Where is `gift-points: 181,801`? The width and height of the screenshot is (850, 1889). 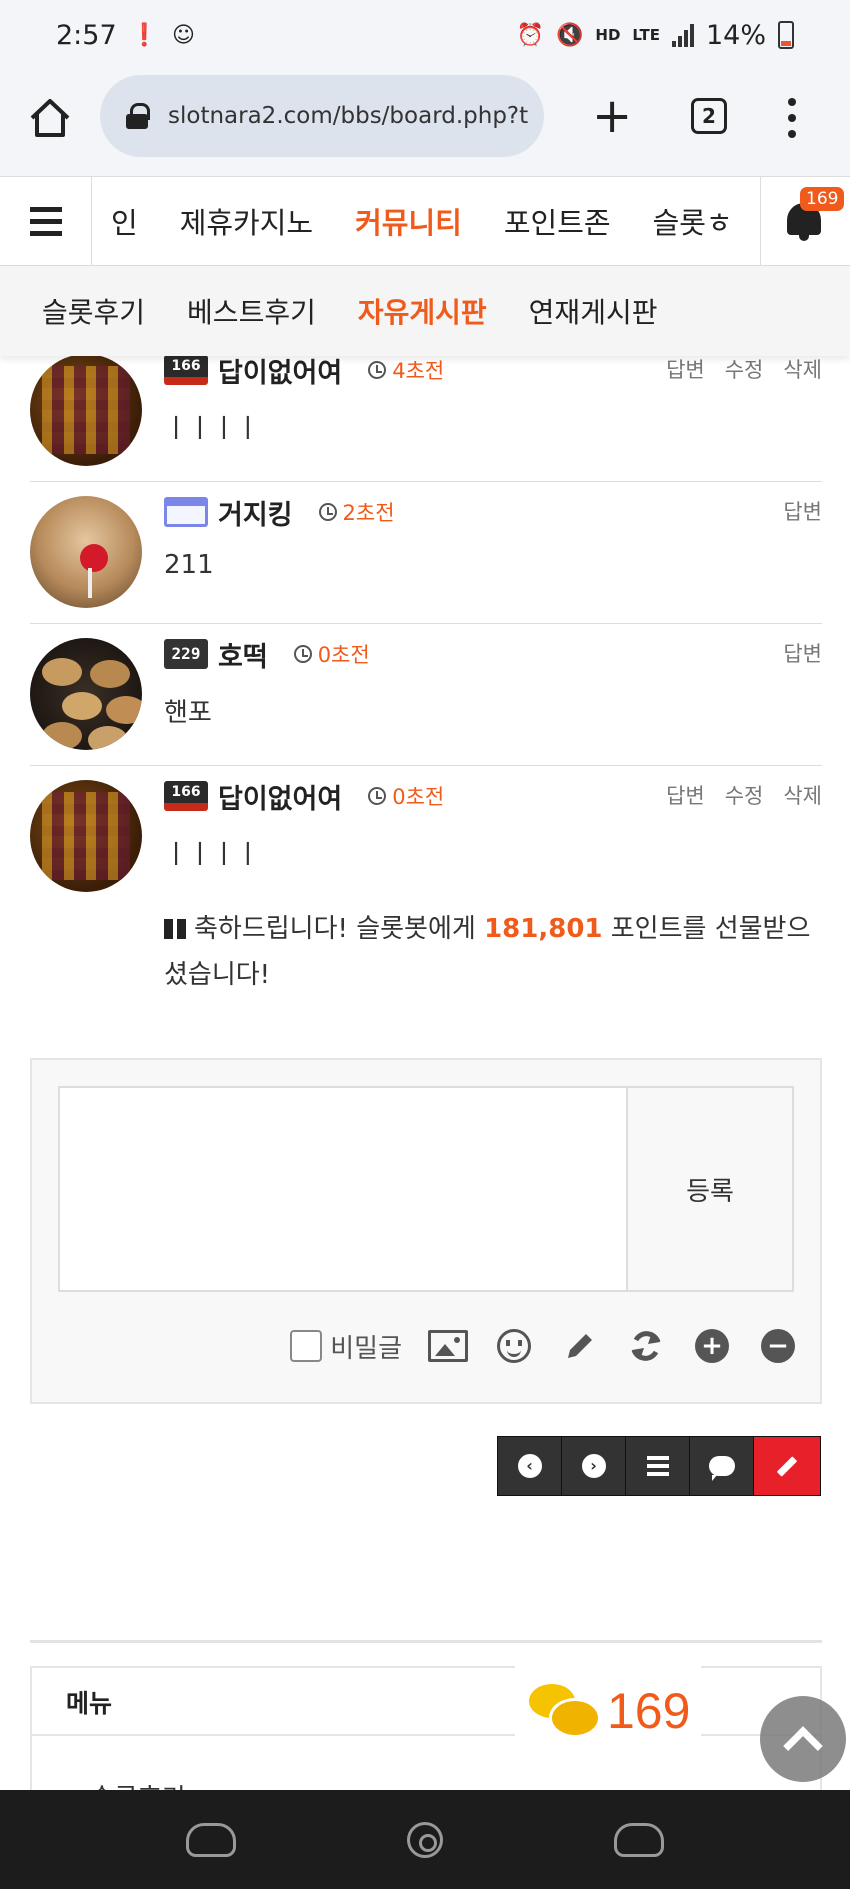 gift-points: 181,801 is located at coordinates (543, 929).